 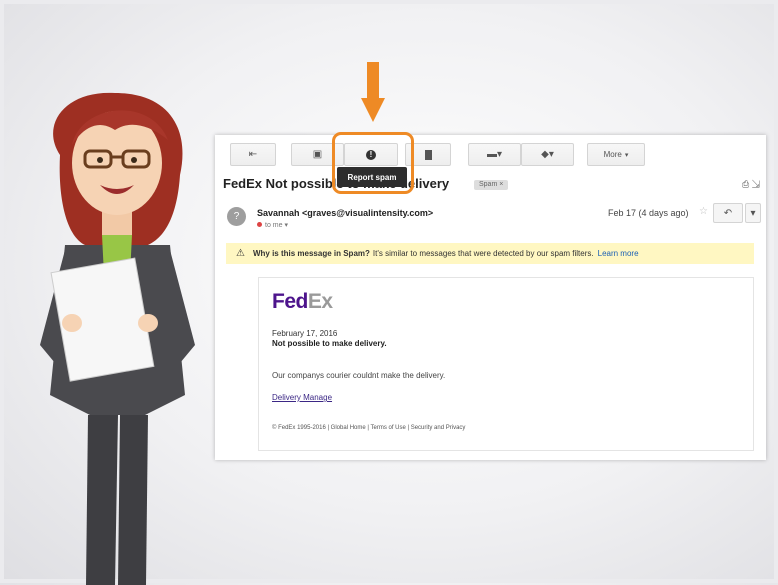 What do you see at coordinates (373, 92) in the screenshot?
I see `pointer-arrow-icon` at bounding box center [373, 92].